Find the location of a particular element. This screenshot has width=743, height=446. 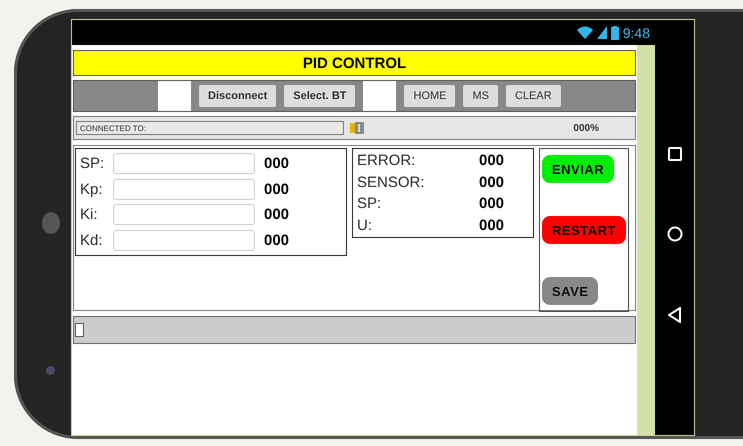

progress-percent: 000% is located at coordinates (586, 128).